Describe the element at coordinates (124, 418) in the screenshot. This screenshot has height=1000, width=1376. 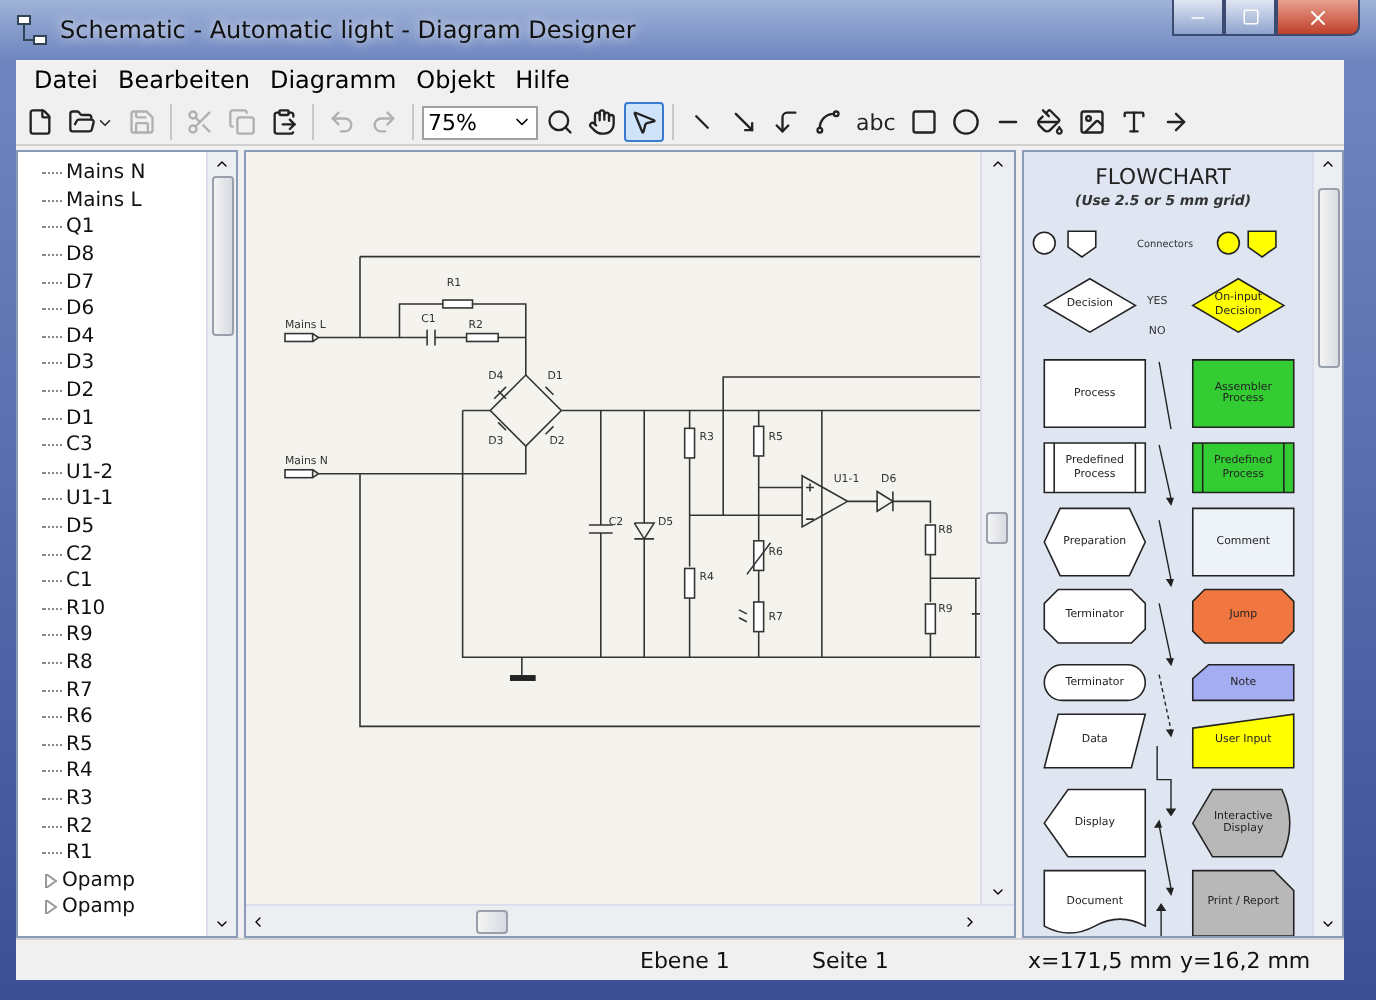
I see `tree-item: D1` at that location.